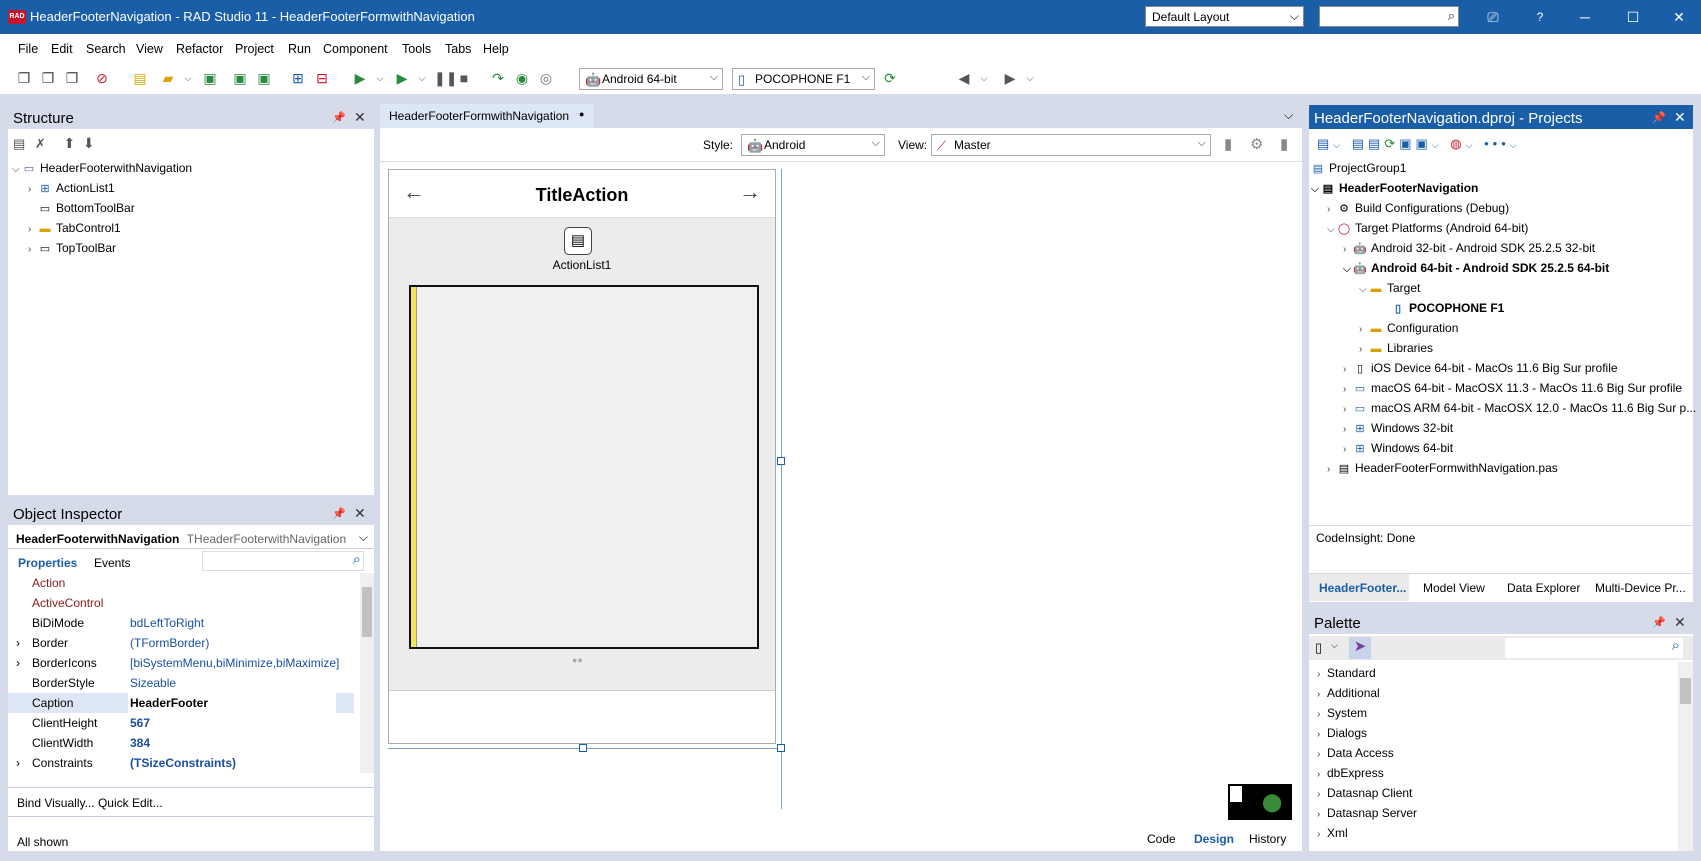 The width and height of the screenshot is (1701, 861). I want to click on tab-events: Events, so click(112, 563).